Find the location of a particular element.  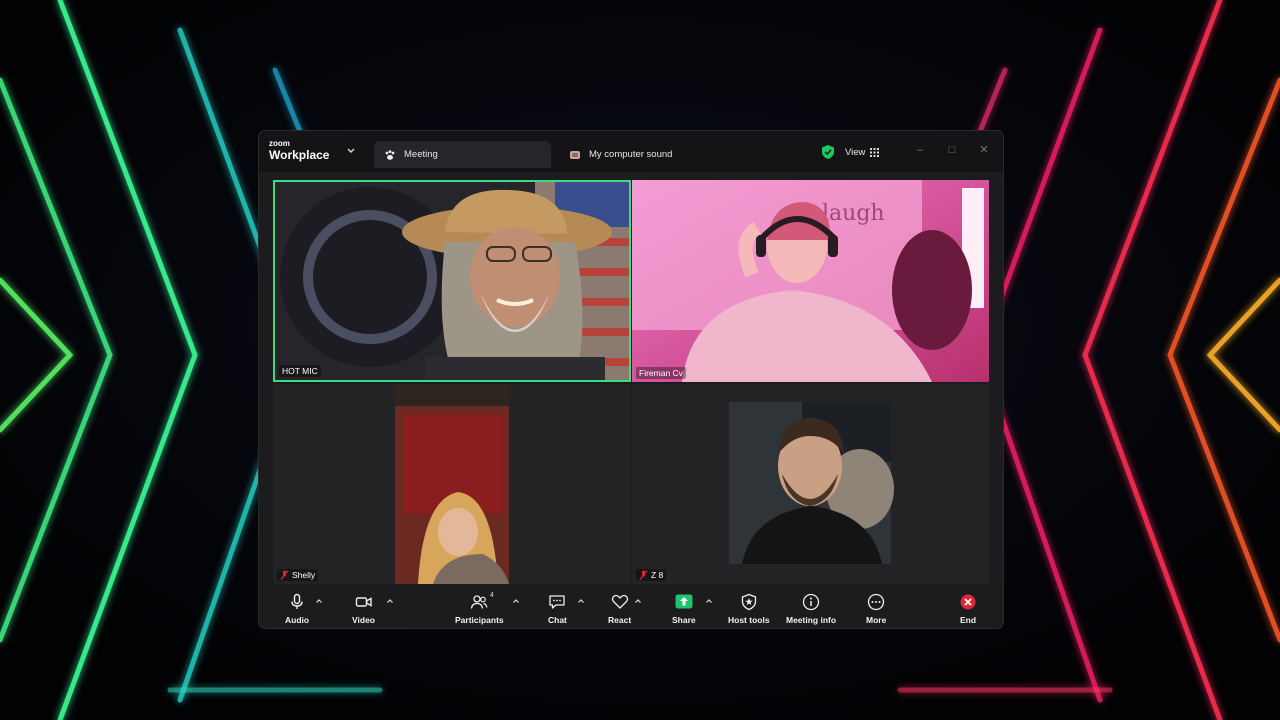

audio-button: Audio is located at coordinates (297, 609).